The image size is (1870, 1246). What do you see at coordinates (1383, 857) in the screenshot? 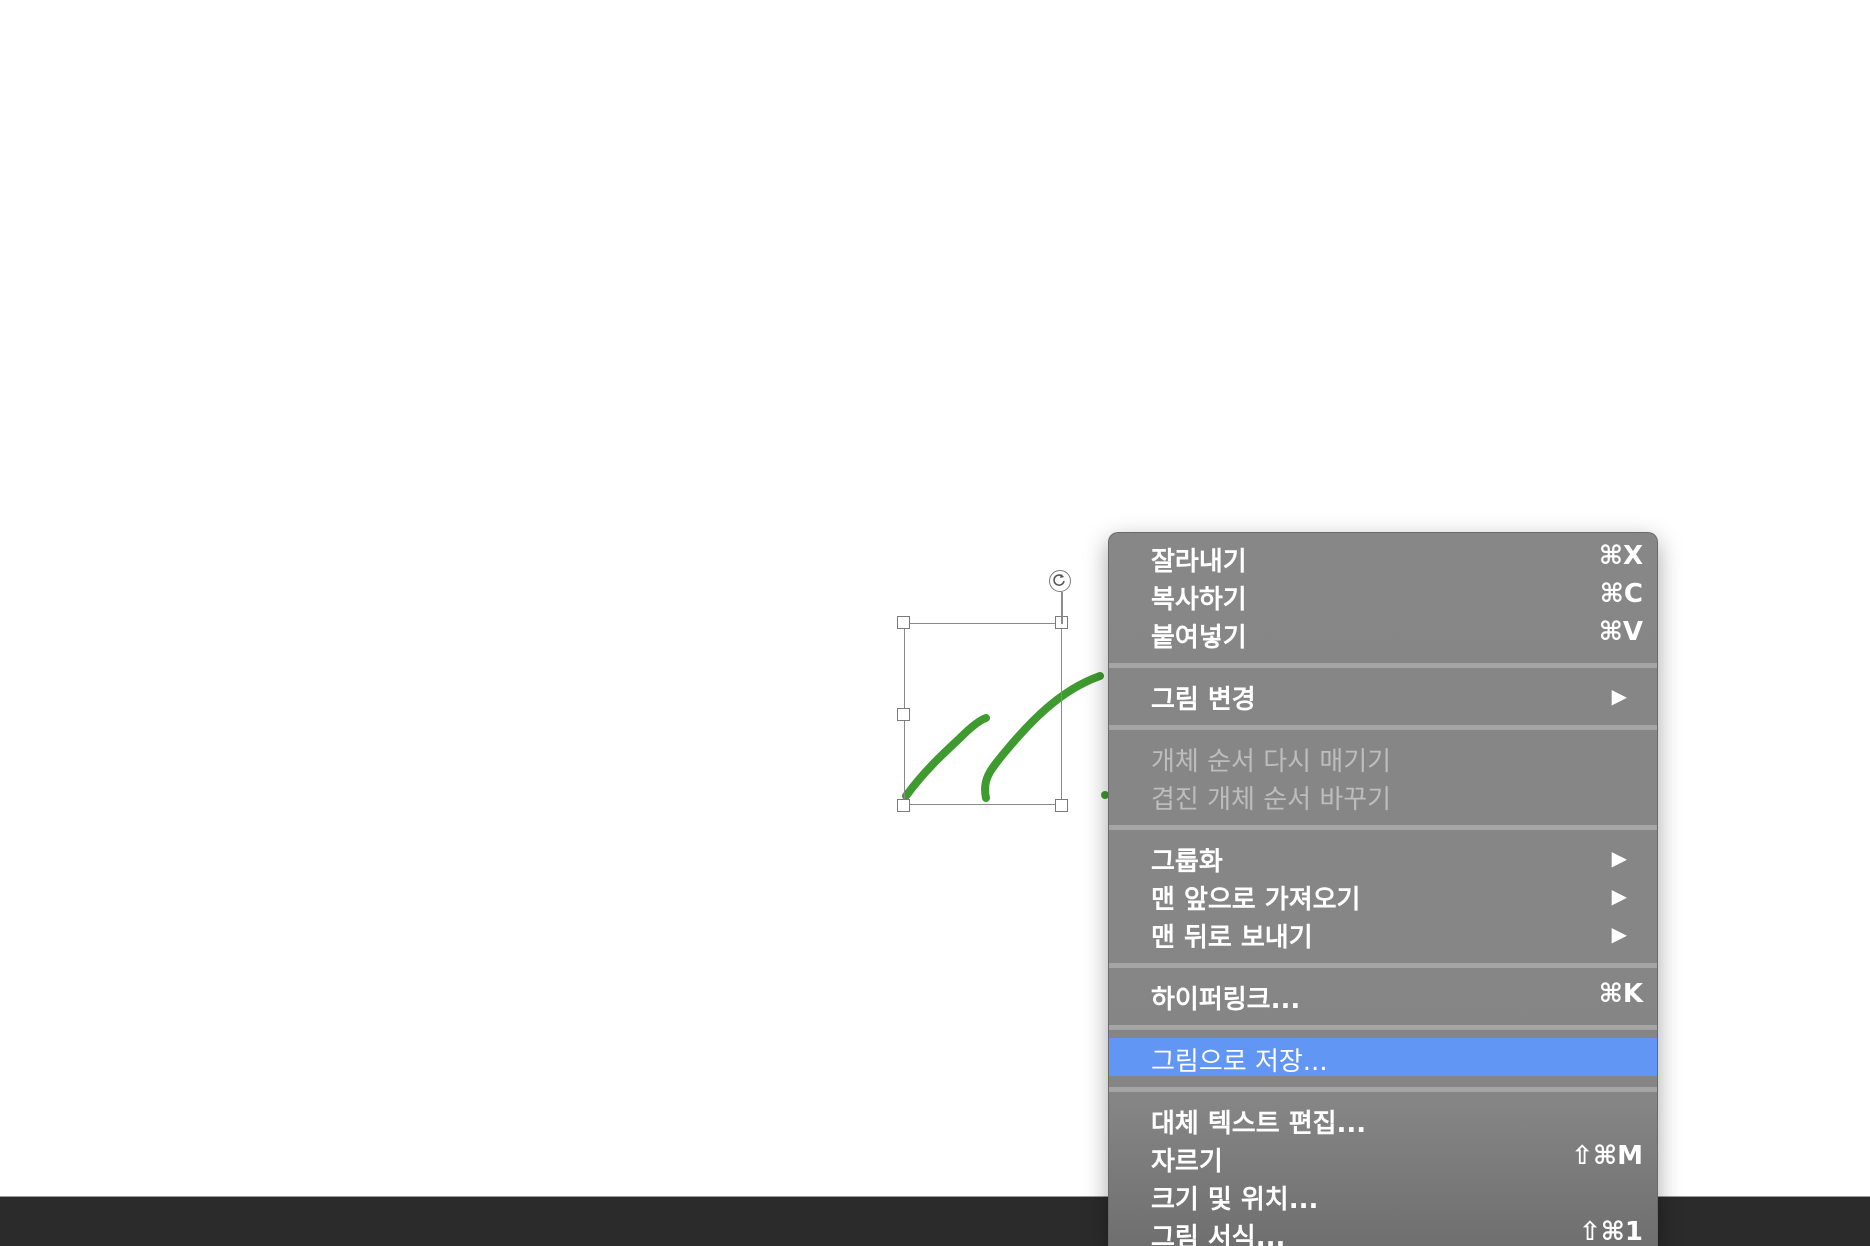
I see `menu-item-group: 그룹화 ▶` at bounding box center [1383, 857].